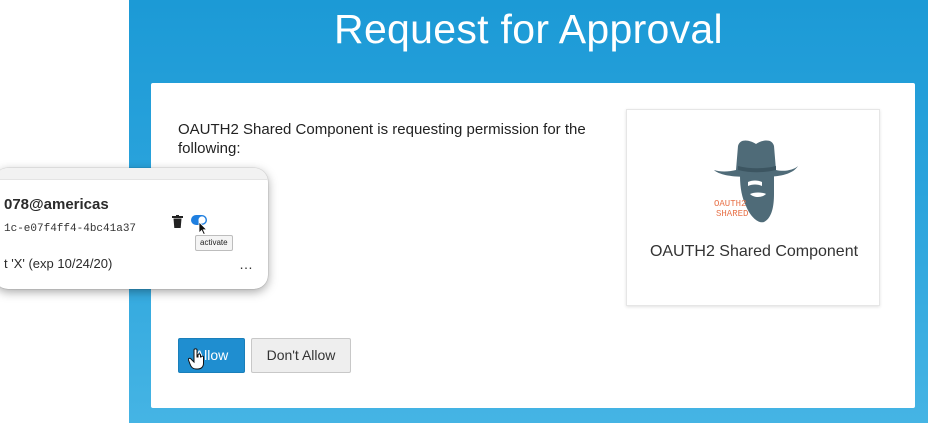 Image resolution: width=928 pixels, height=423 pixels. Describe the element at coordinates (196, 359) in the screenshot. I see `hand-cursor-icon` at that location.